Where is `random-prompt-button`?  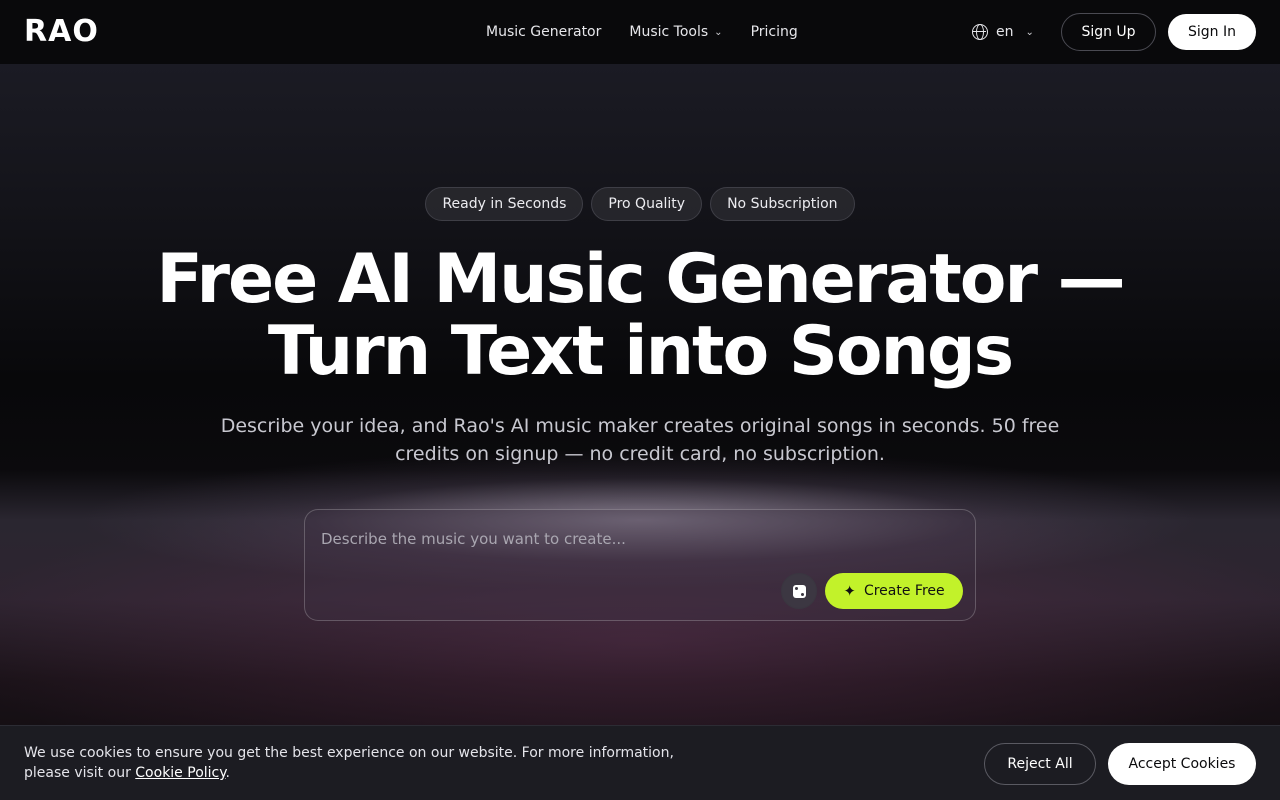
random-prompt-button is located at coordinates (799, 591).